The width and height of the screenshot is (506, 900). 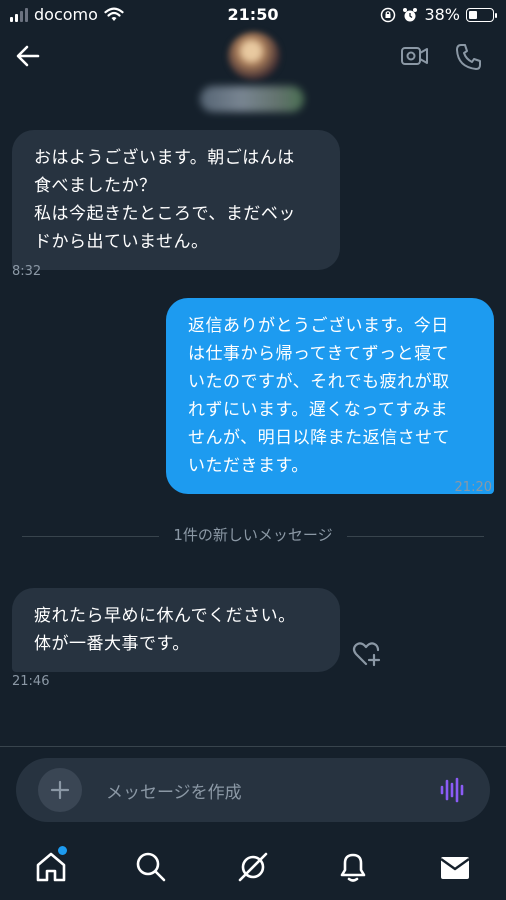 What do you see at coordinates (253, 534) in the screenshot?
I see `new-message-divider-label: 1件の新しいメッセージ` at bounding box center [253, 534].